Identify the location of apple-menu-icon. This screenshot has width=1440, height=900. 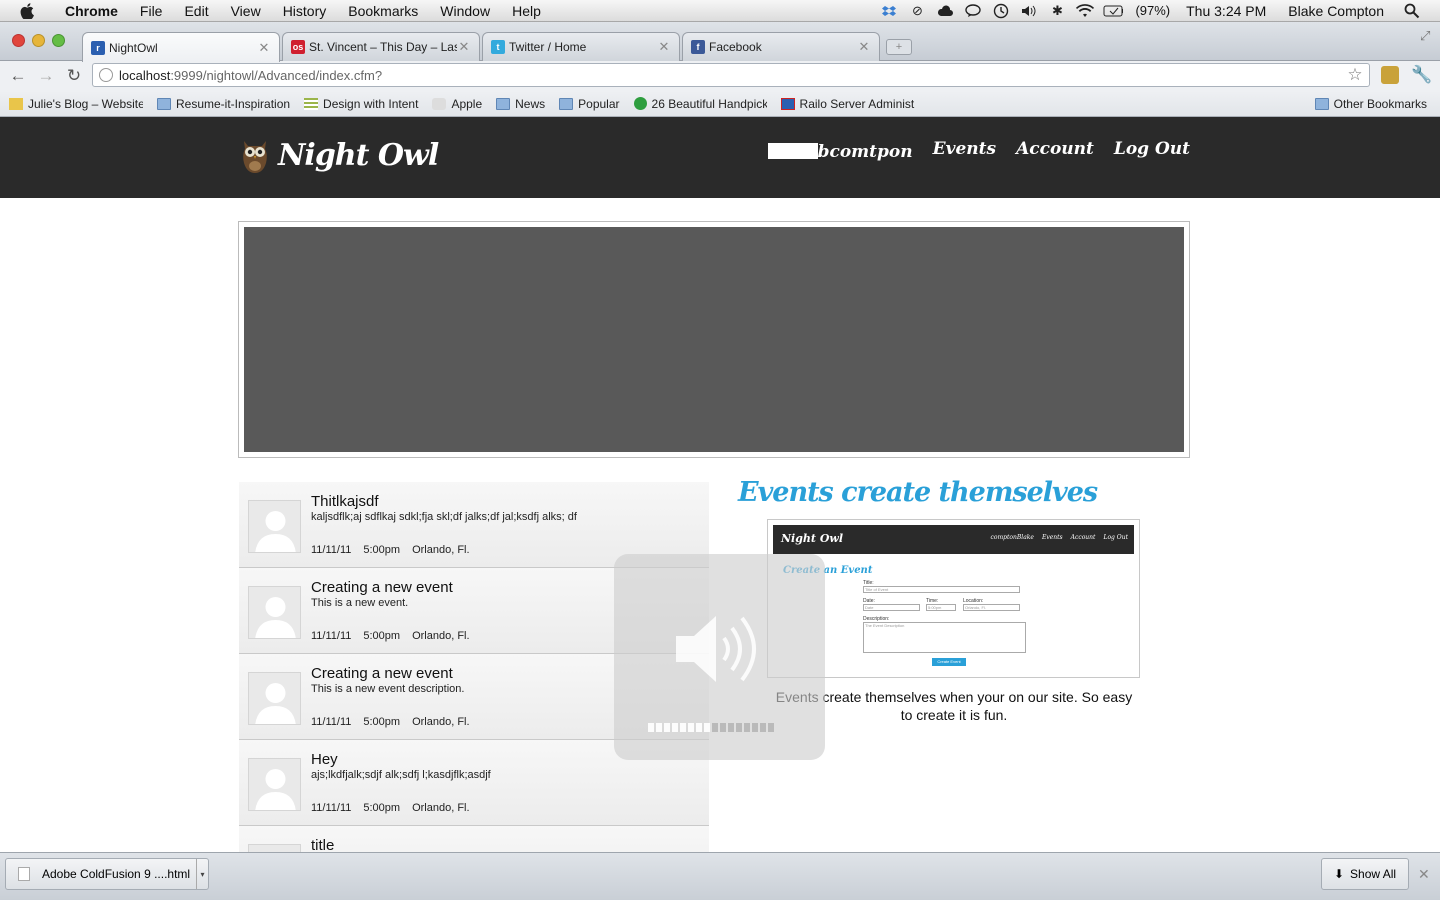
(27, 10).